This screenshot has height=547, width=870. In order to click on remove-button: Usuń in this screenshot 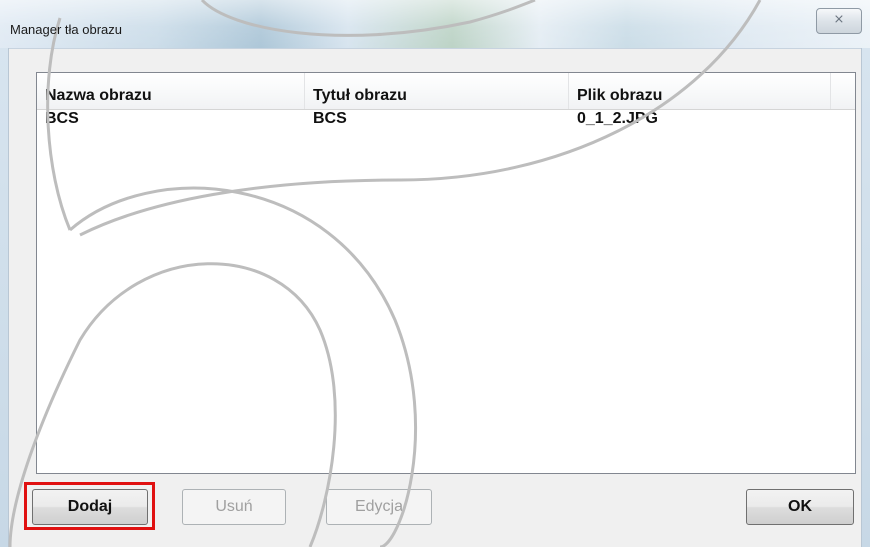, I will do `click(234, 507)`.